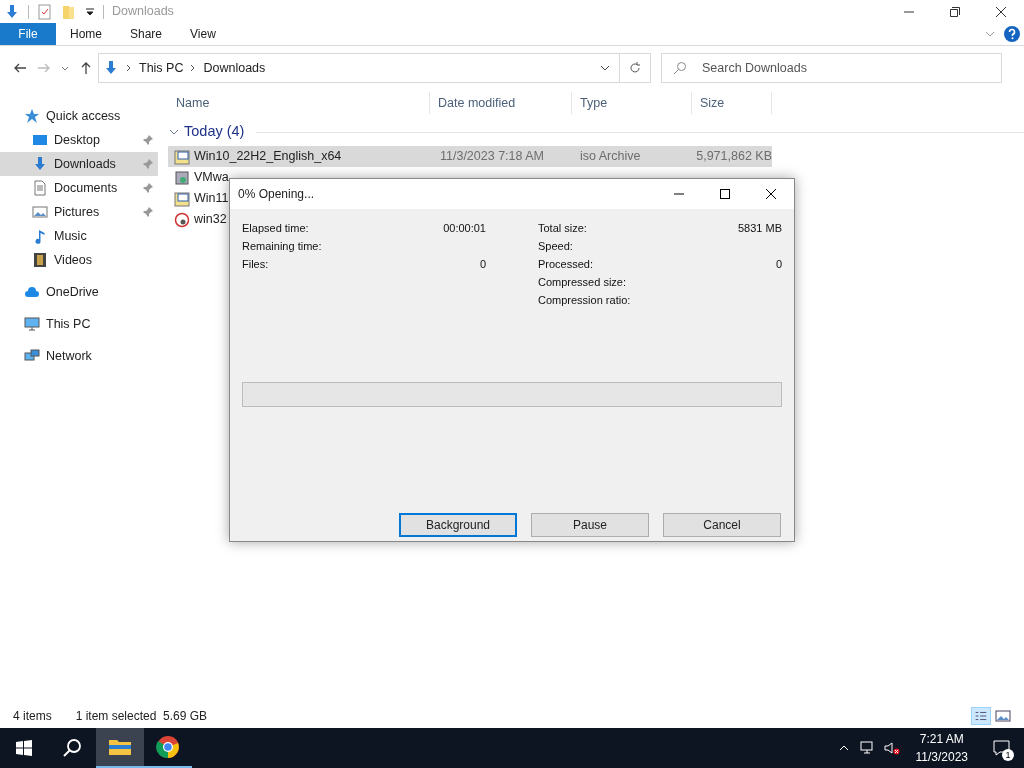  What do you see at coordinates (566, 264) in the screenshot?
I see `stat-label: Processed:` at bounding box center [566, 264].